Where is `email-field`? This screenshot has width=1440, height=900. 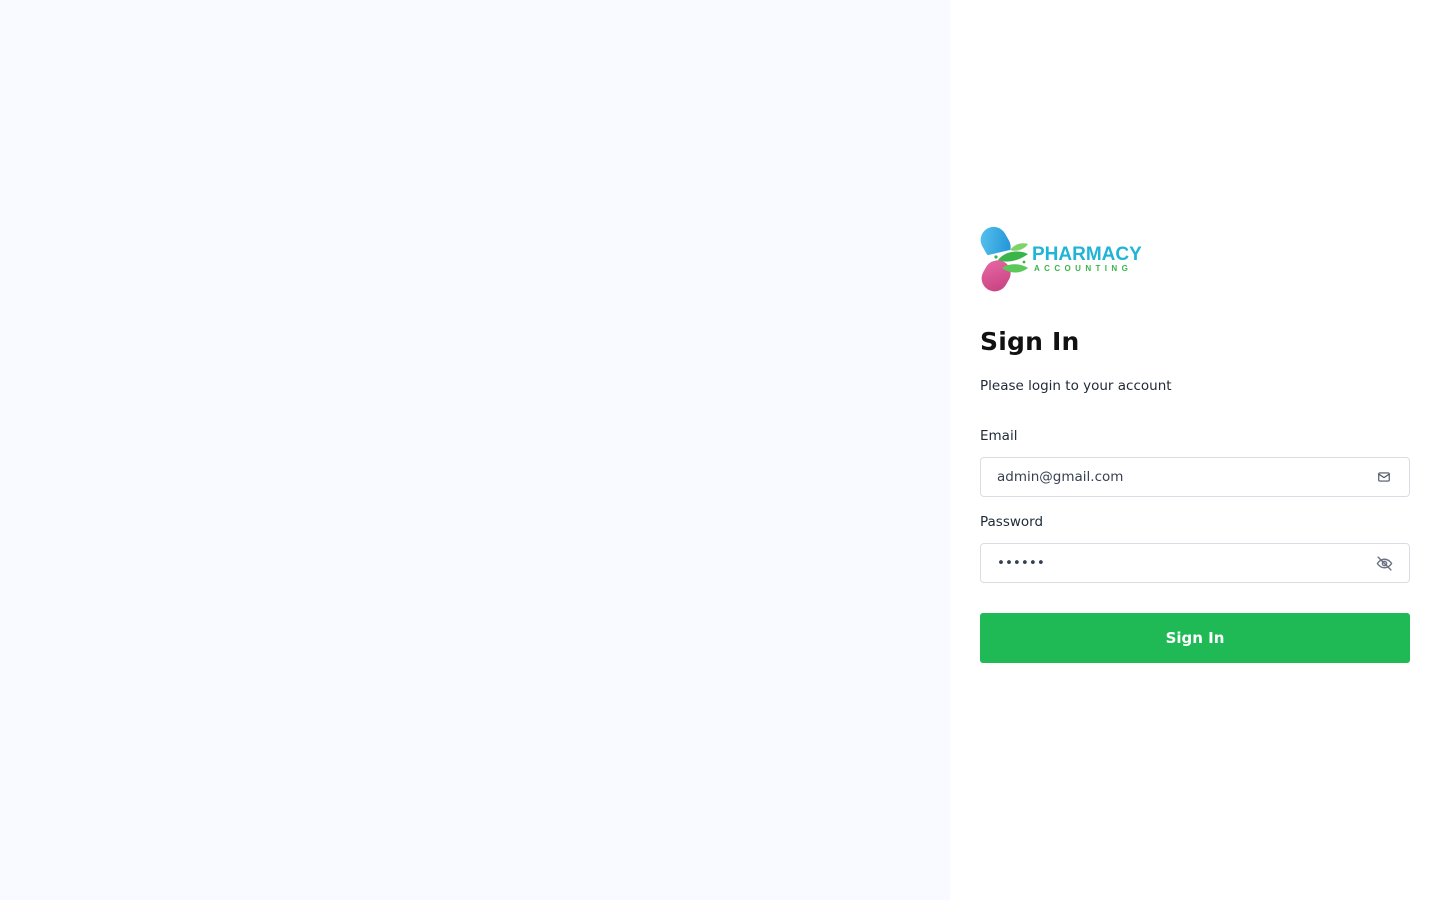 email-field is located at coordinates (1195, 477).